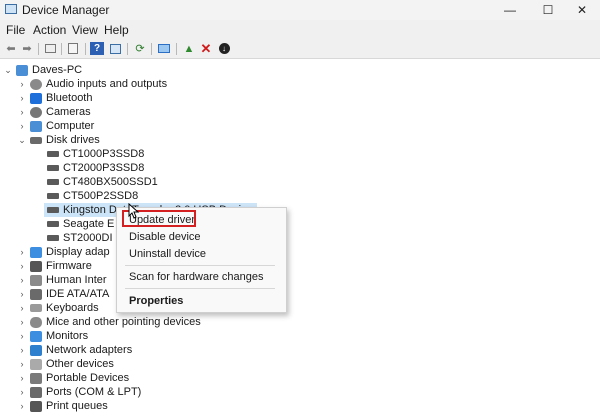 The image size is (600, 415). I want to click on menu-file: File, so click(15, 30).